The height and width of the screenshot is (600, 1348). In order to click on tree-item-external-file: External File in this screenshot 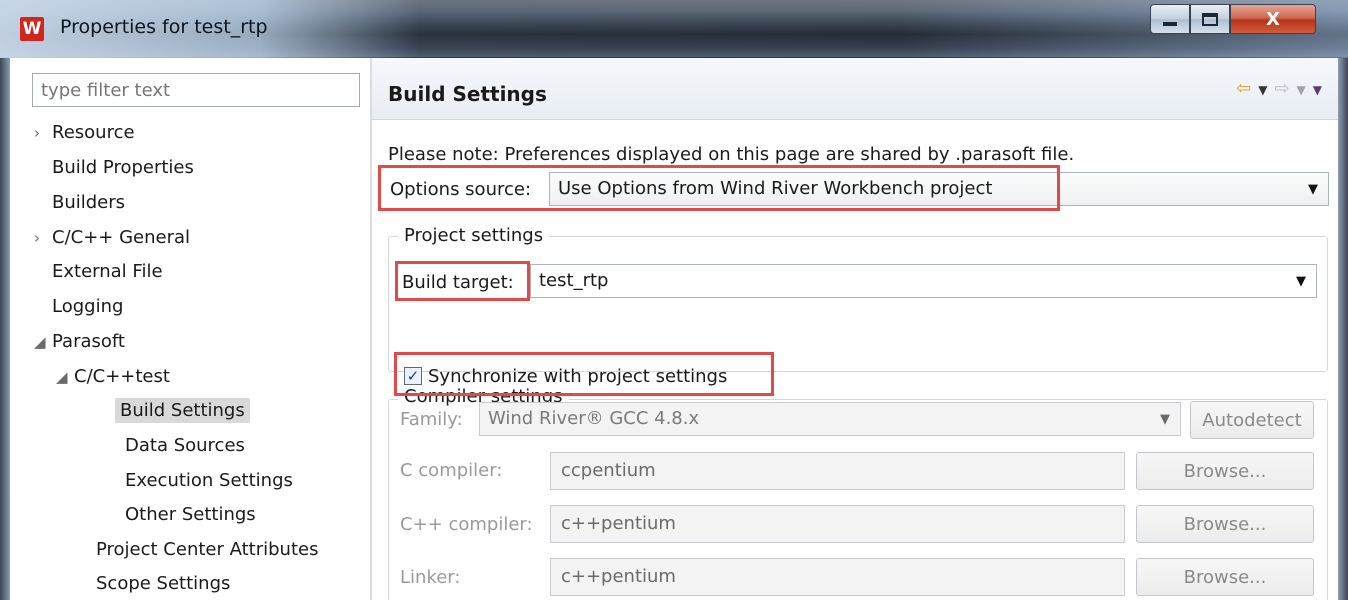, I will do `click(107, 272)`.